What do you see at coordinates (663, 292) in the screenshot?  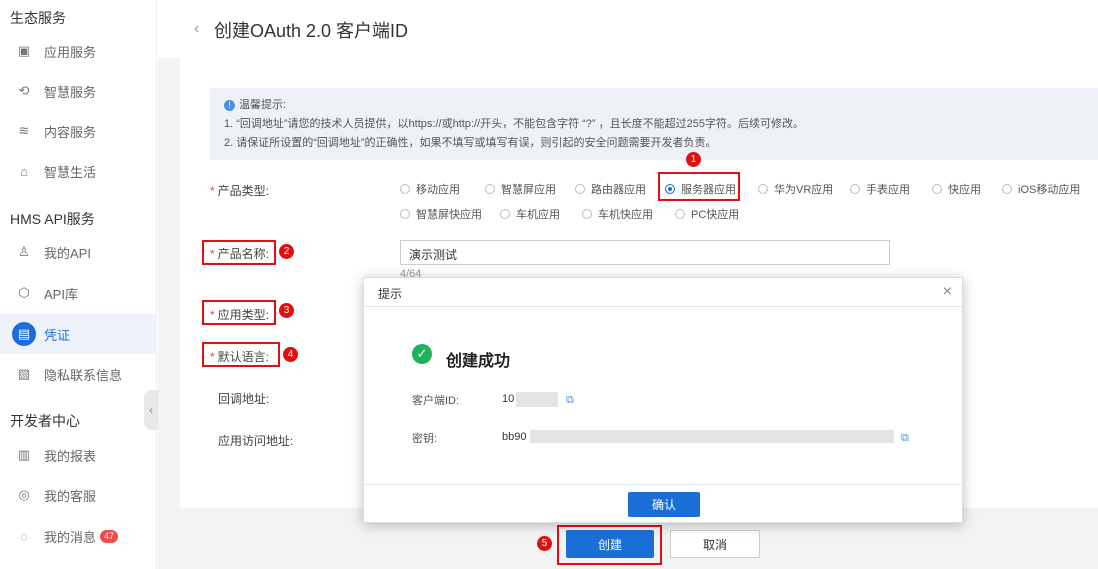 I see `dialog-header: 提示 ×` at bounding box center [663, 292].